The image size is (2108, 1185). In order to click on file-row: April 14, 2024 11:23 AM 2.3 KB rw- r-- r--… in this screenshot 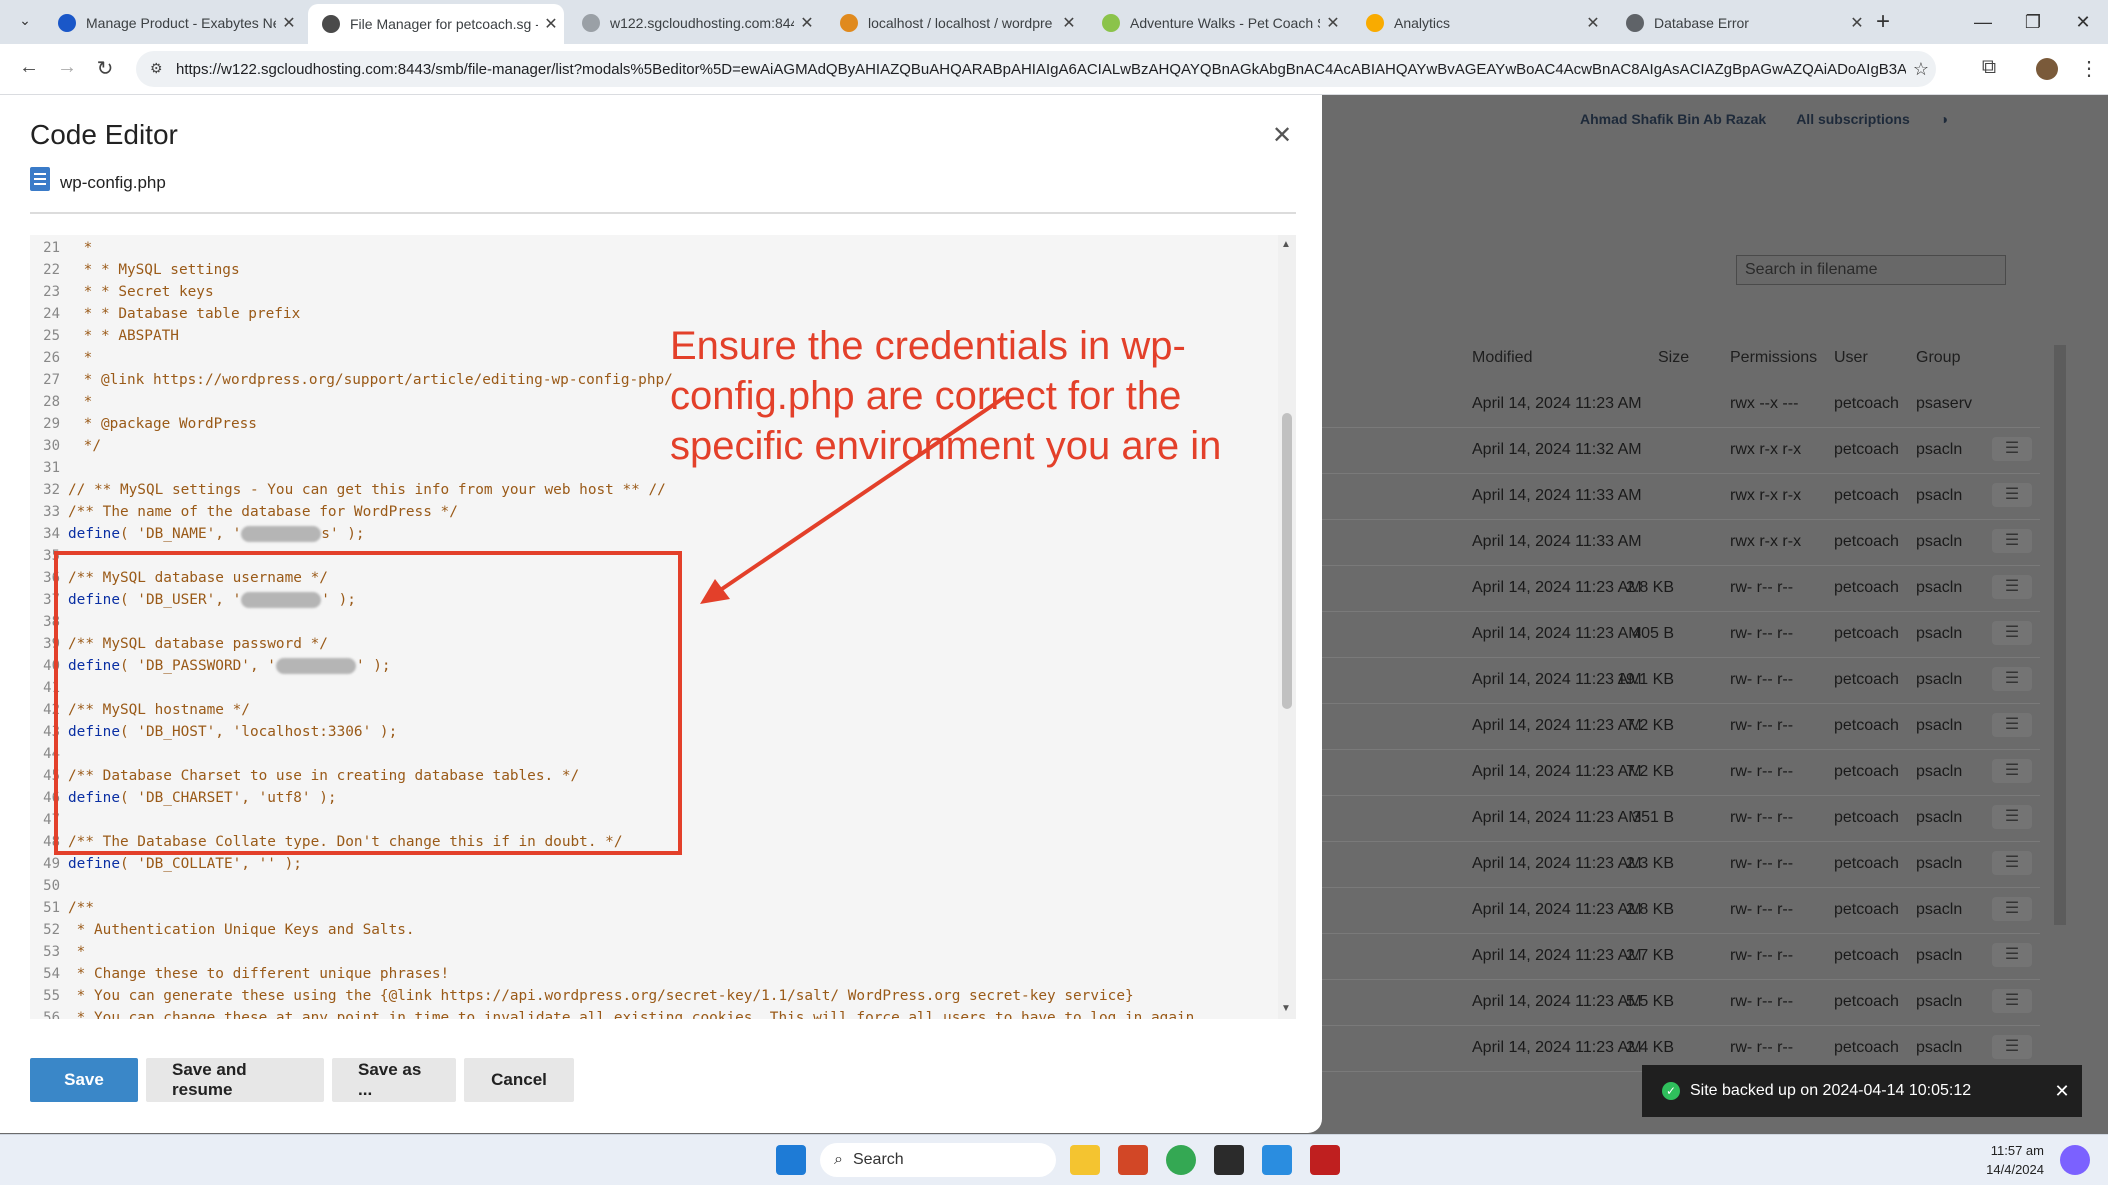, I will do `click(1680, 864)`.